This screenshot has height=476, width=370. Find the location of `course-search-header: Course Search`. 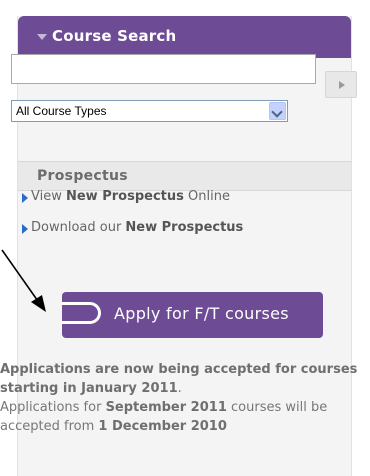

course-search-header: Course Search is located at coordinates (184, 37).